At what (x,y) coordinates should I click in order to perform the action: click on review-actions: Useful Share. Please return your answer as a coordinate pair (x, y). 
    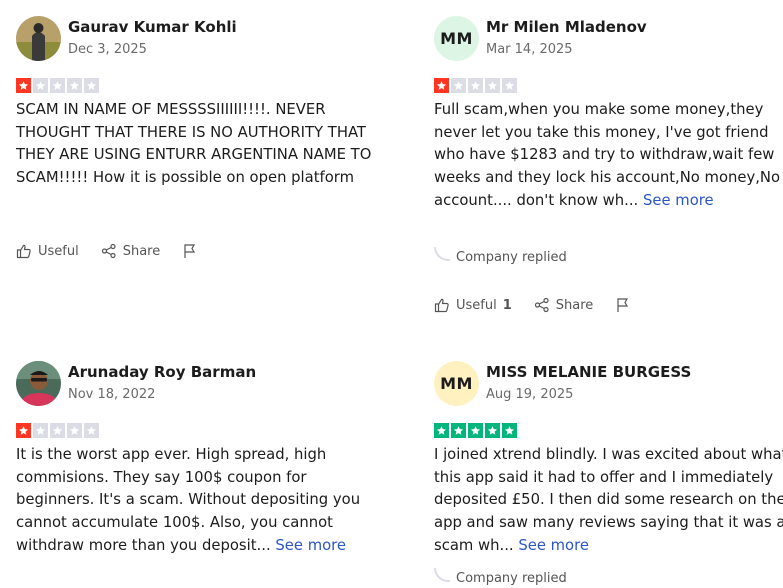
    Looking at the image, I should click on (118, 251).